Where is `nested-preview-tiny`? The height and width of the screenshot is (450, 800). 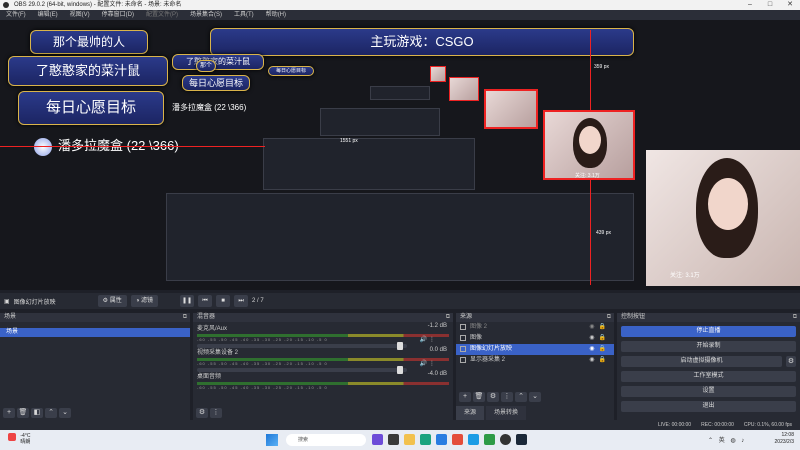 nested-preview-tiny is located at coordinates (400, 93).